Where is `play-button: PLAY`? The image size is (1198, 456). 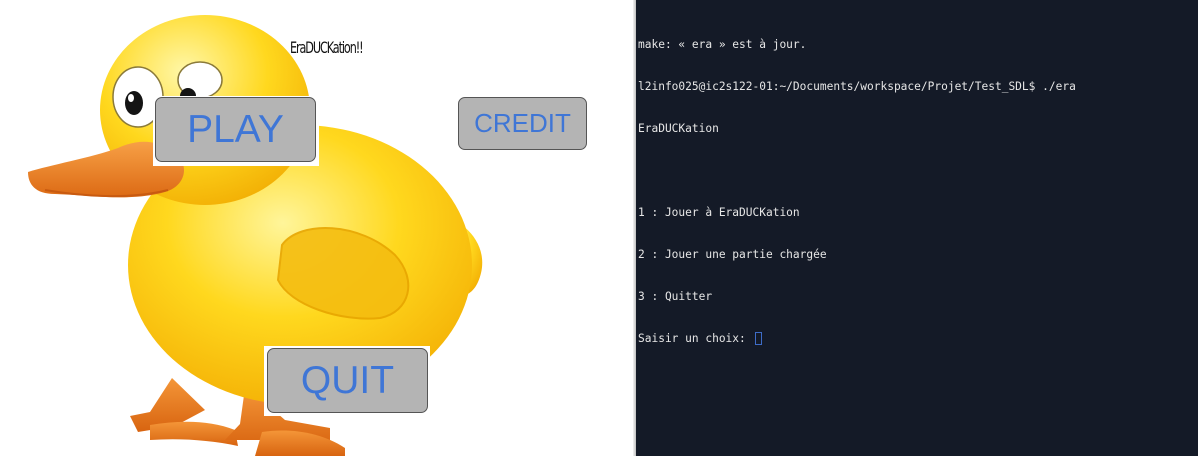
play-button: PLAY is located at coordinates (235, 129).